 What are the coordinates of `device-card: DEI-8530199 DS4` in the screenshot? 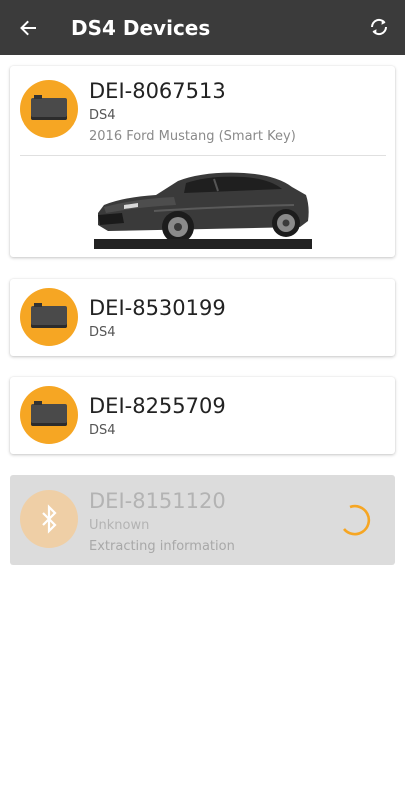 It's located at (202, 317).